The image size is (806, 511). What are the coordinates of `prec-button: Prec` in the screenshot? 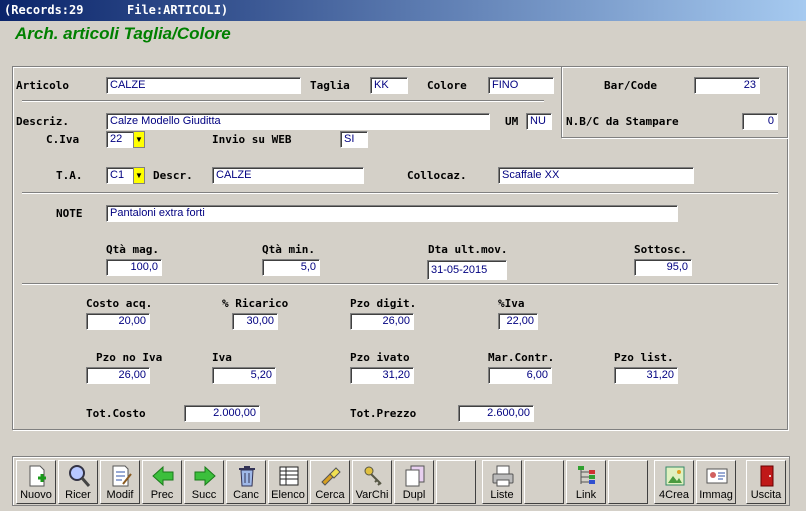 It's located at (162, 482).